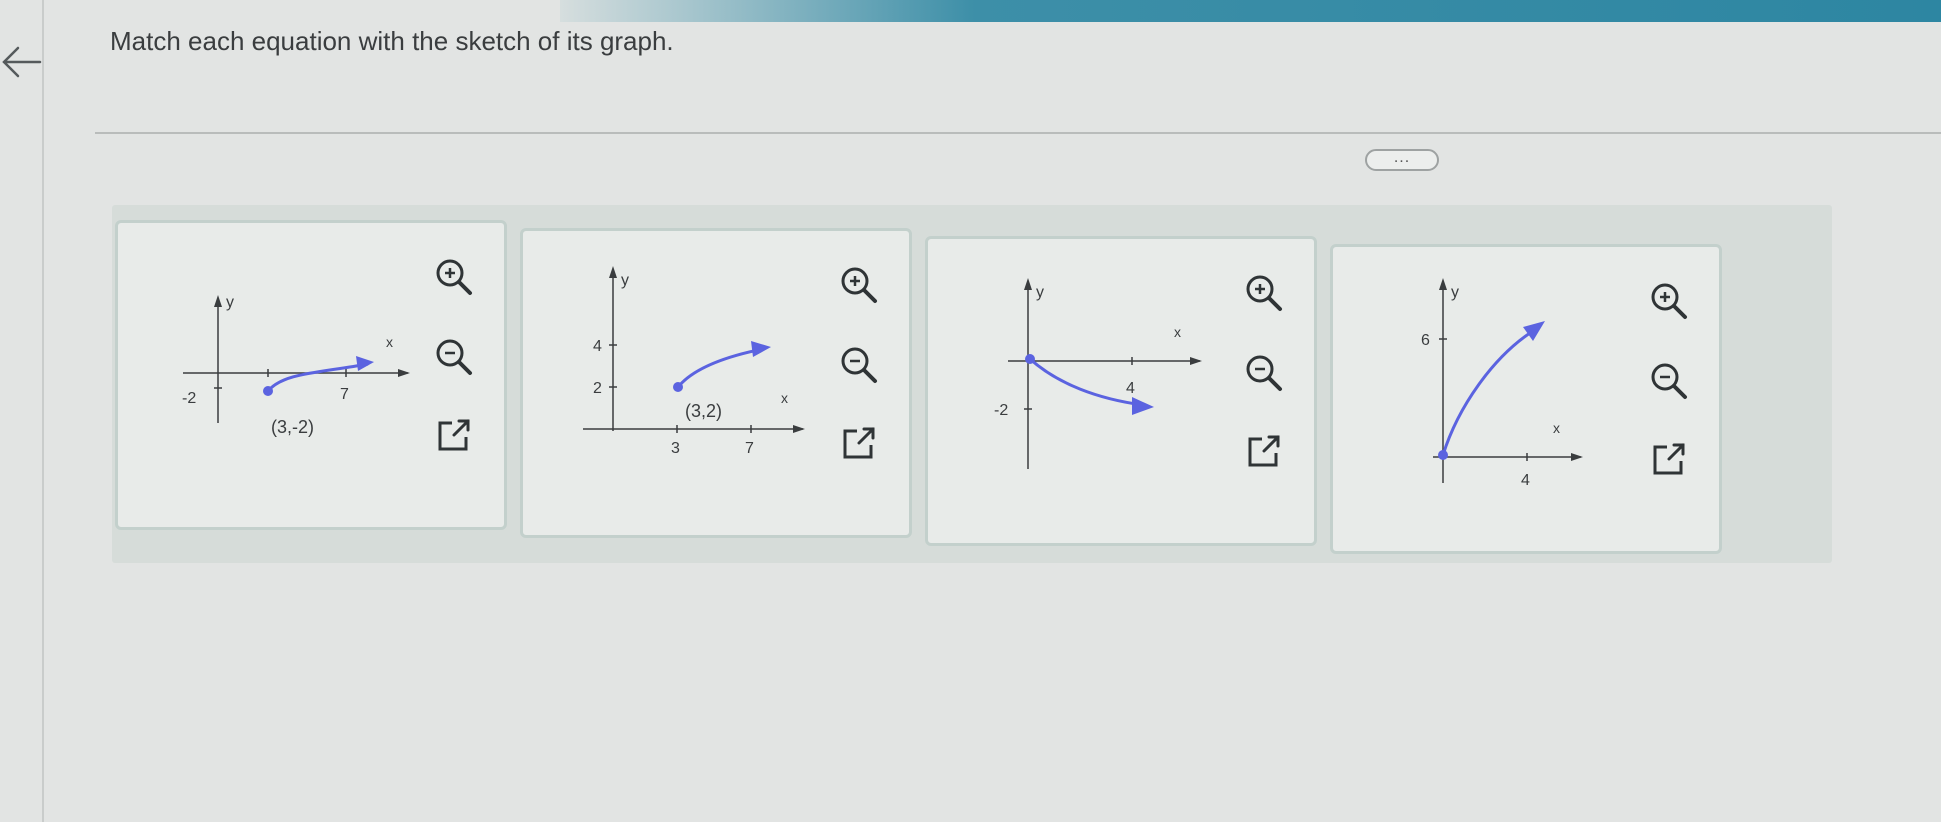  I want to click on graph-2-tick-2: 2, so click(597, 388).